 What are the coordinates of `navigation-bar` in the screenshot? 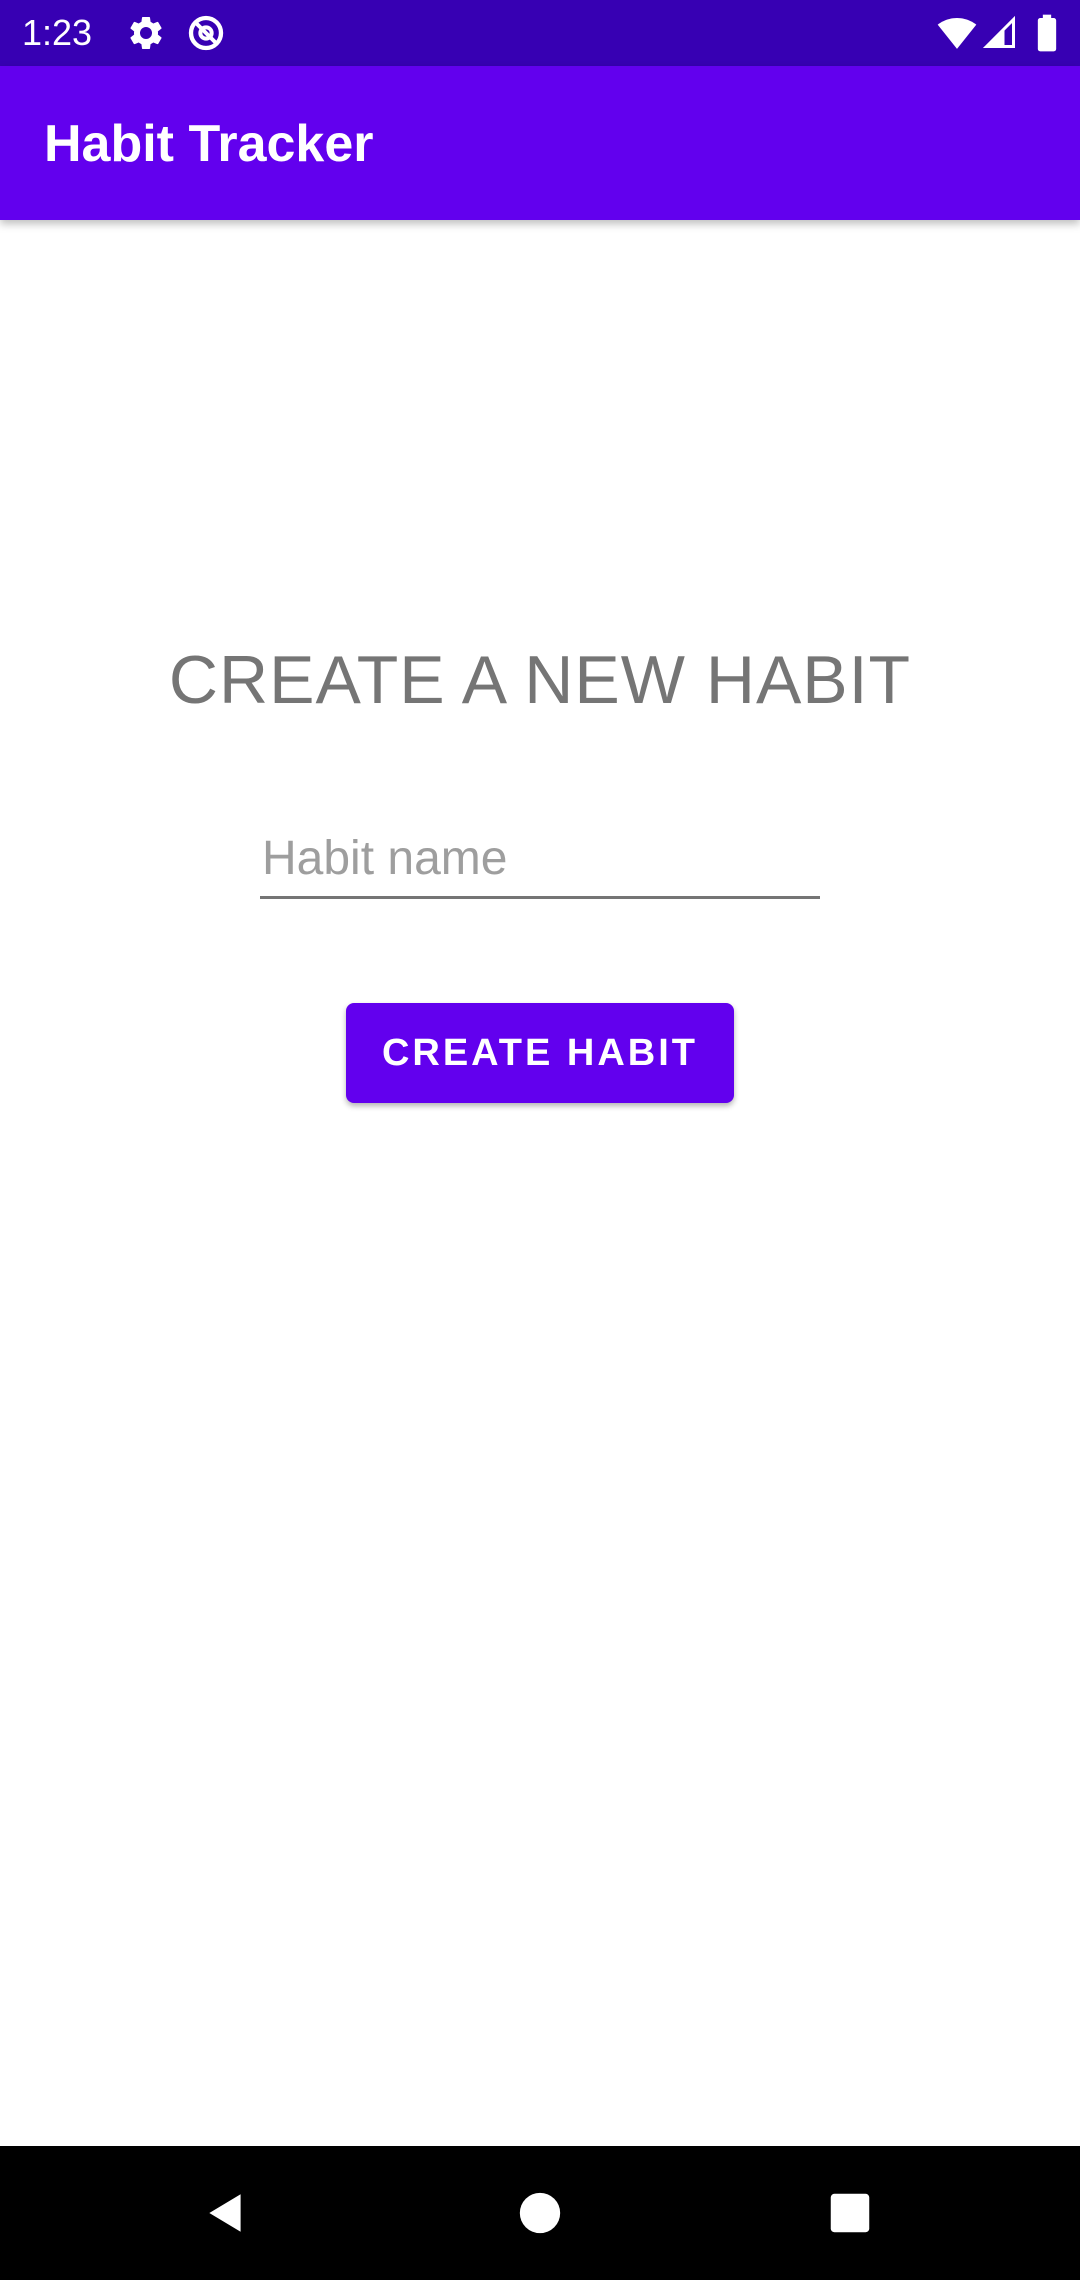 It's located at (540, 2213).